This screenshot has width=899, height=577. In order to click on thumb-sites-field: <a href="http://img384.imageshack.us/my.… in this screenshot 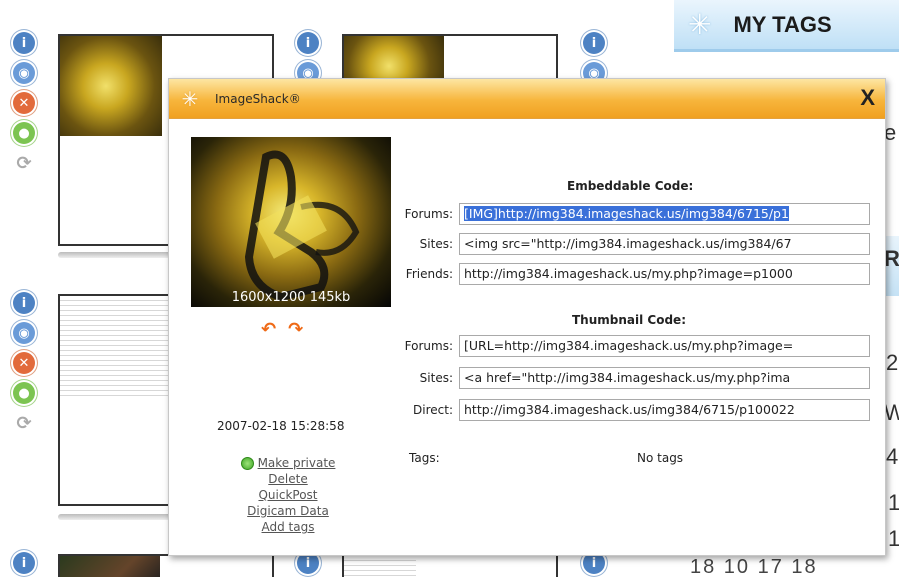, I will do `click(664, 378)`.